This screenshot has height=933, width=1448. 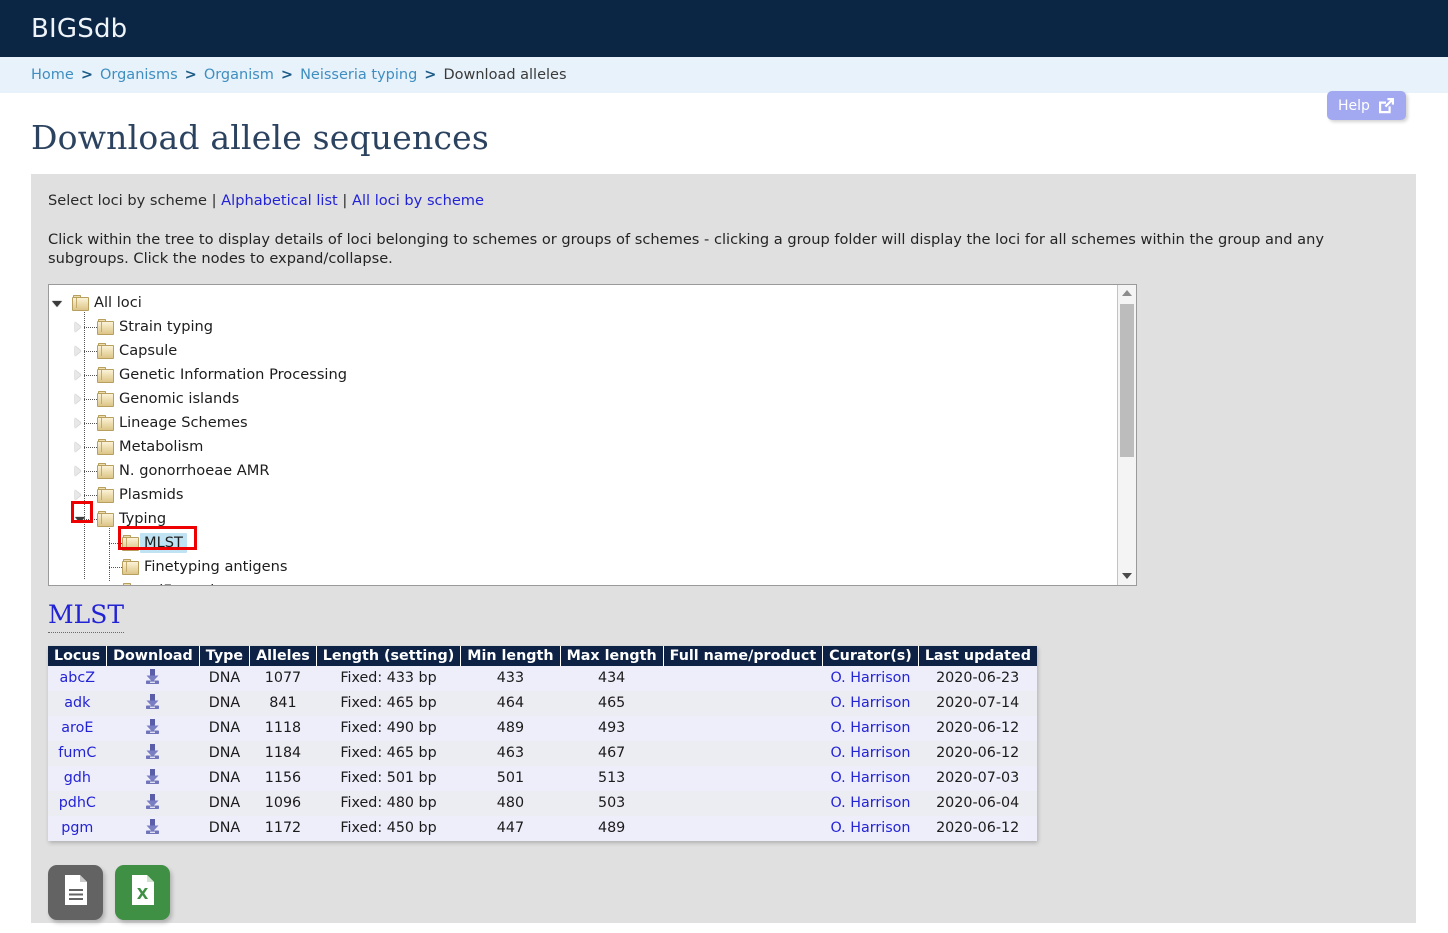 What do you see at coordinates (612, 803) in the screenshot?
I see `cell-max-length: 503` at bounding box center [612, 803].